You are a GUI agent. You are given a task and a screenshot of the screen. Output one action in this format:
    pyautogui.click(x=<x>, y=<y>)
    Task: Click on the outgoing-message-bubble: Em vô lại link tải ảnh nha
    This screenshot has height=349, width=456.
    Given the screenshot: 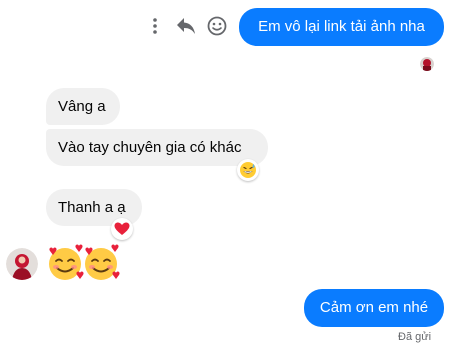 What is the action you would take?
    pyautogui.click(x=341, y=27)
    